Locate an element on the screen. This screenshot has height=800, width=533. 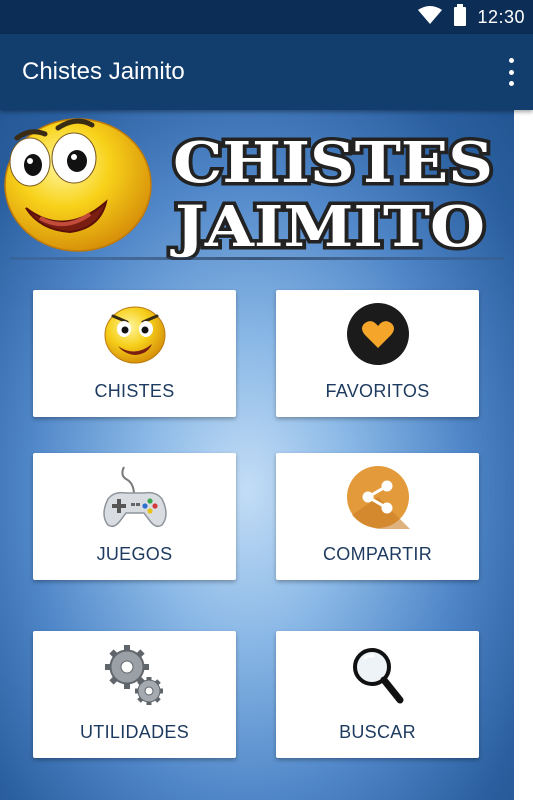
menu-card-chistes: CHISTES is located at coordinates (134, 353).